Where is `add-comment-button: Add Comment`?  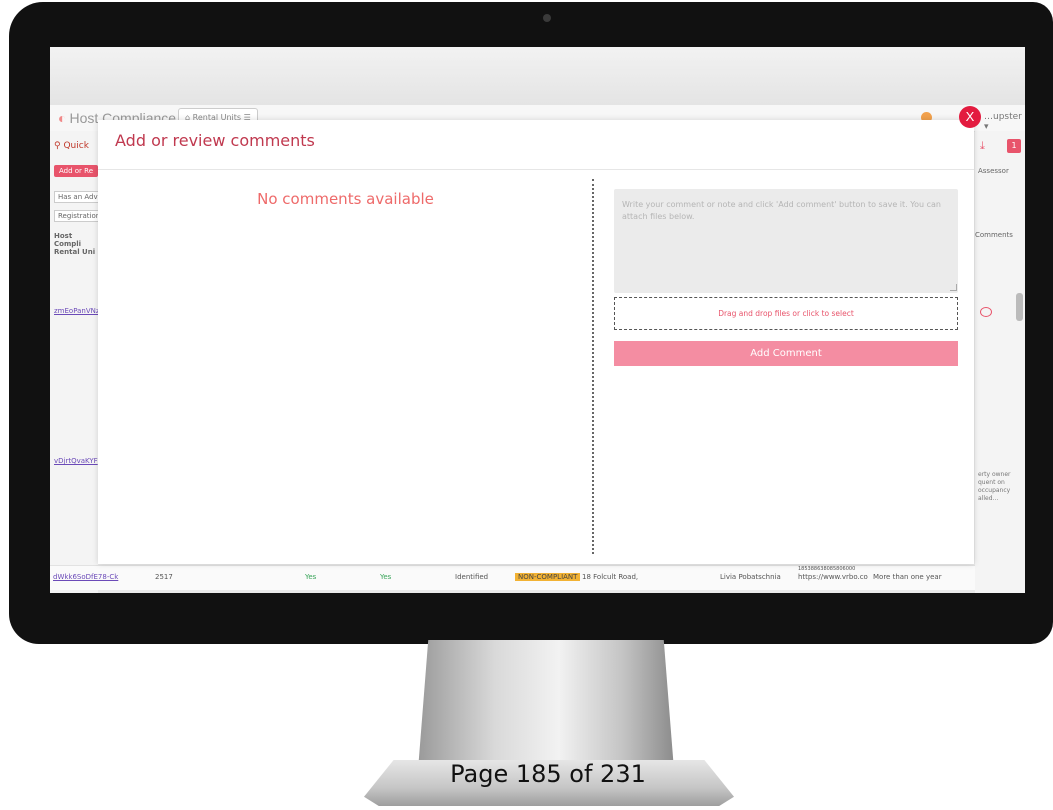
add-comment-button: Add Comment is located at coordinates (786, 353).